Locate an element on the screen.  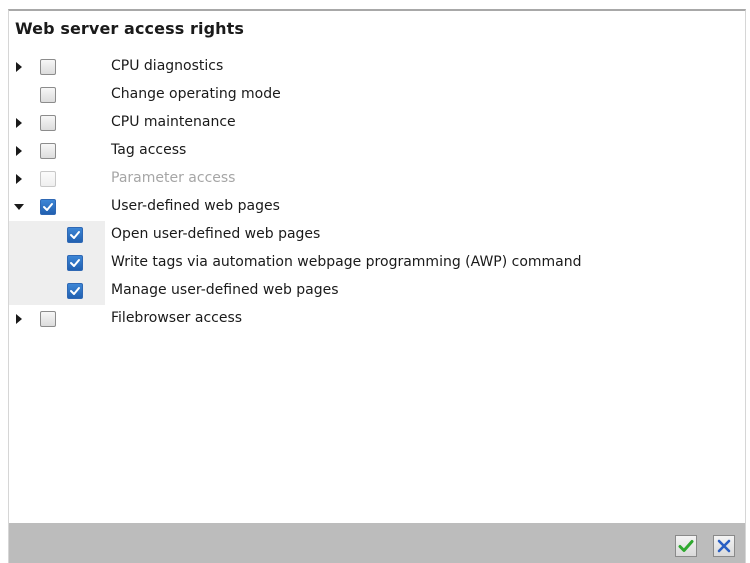
permission-label: CPU maintenance is located at coordinates (173, 122).